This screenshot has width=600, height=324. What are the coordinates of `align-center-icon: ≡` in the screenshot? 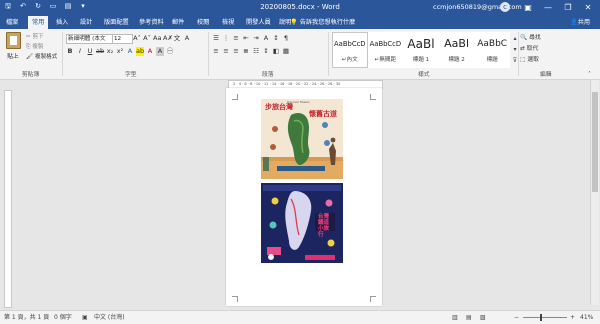 It's located at (226, 51).